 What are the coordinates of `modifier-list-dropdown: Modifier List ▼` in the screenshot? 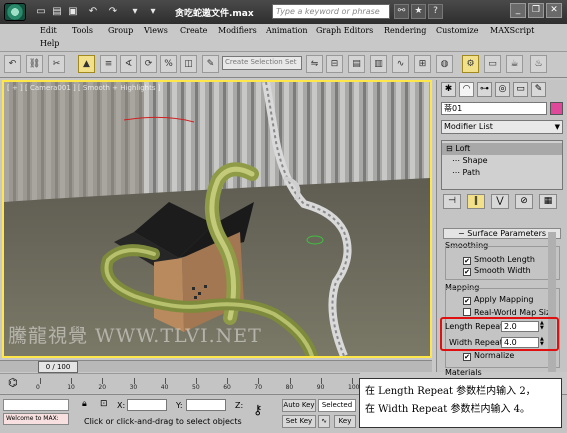 It's located at (502, 127).